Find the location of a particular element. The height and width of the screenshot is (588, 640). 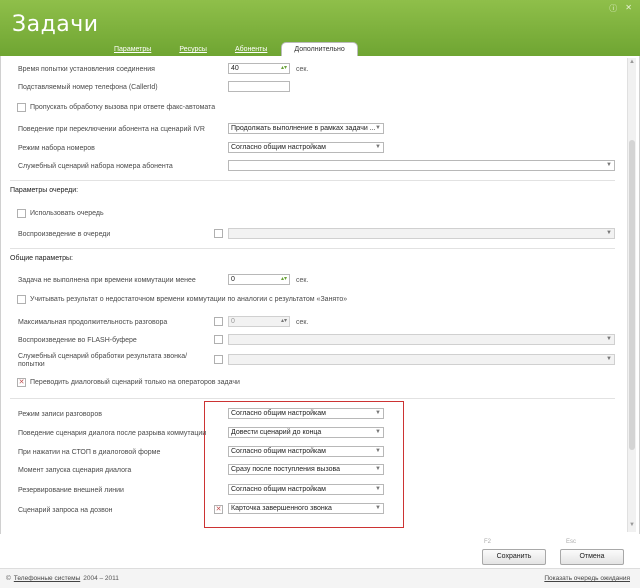

dial-attempt-time-field: 40 ▴▾ is located at coordinates (259, 68).